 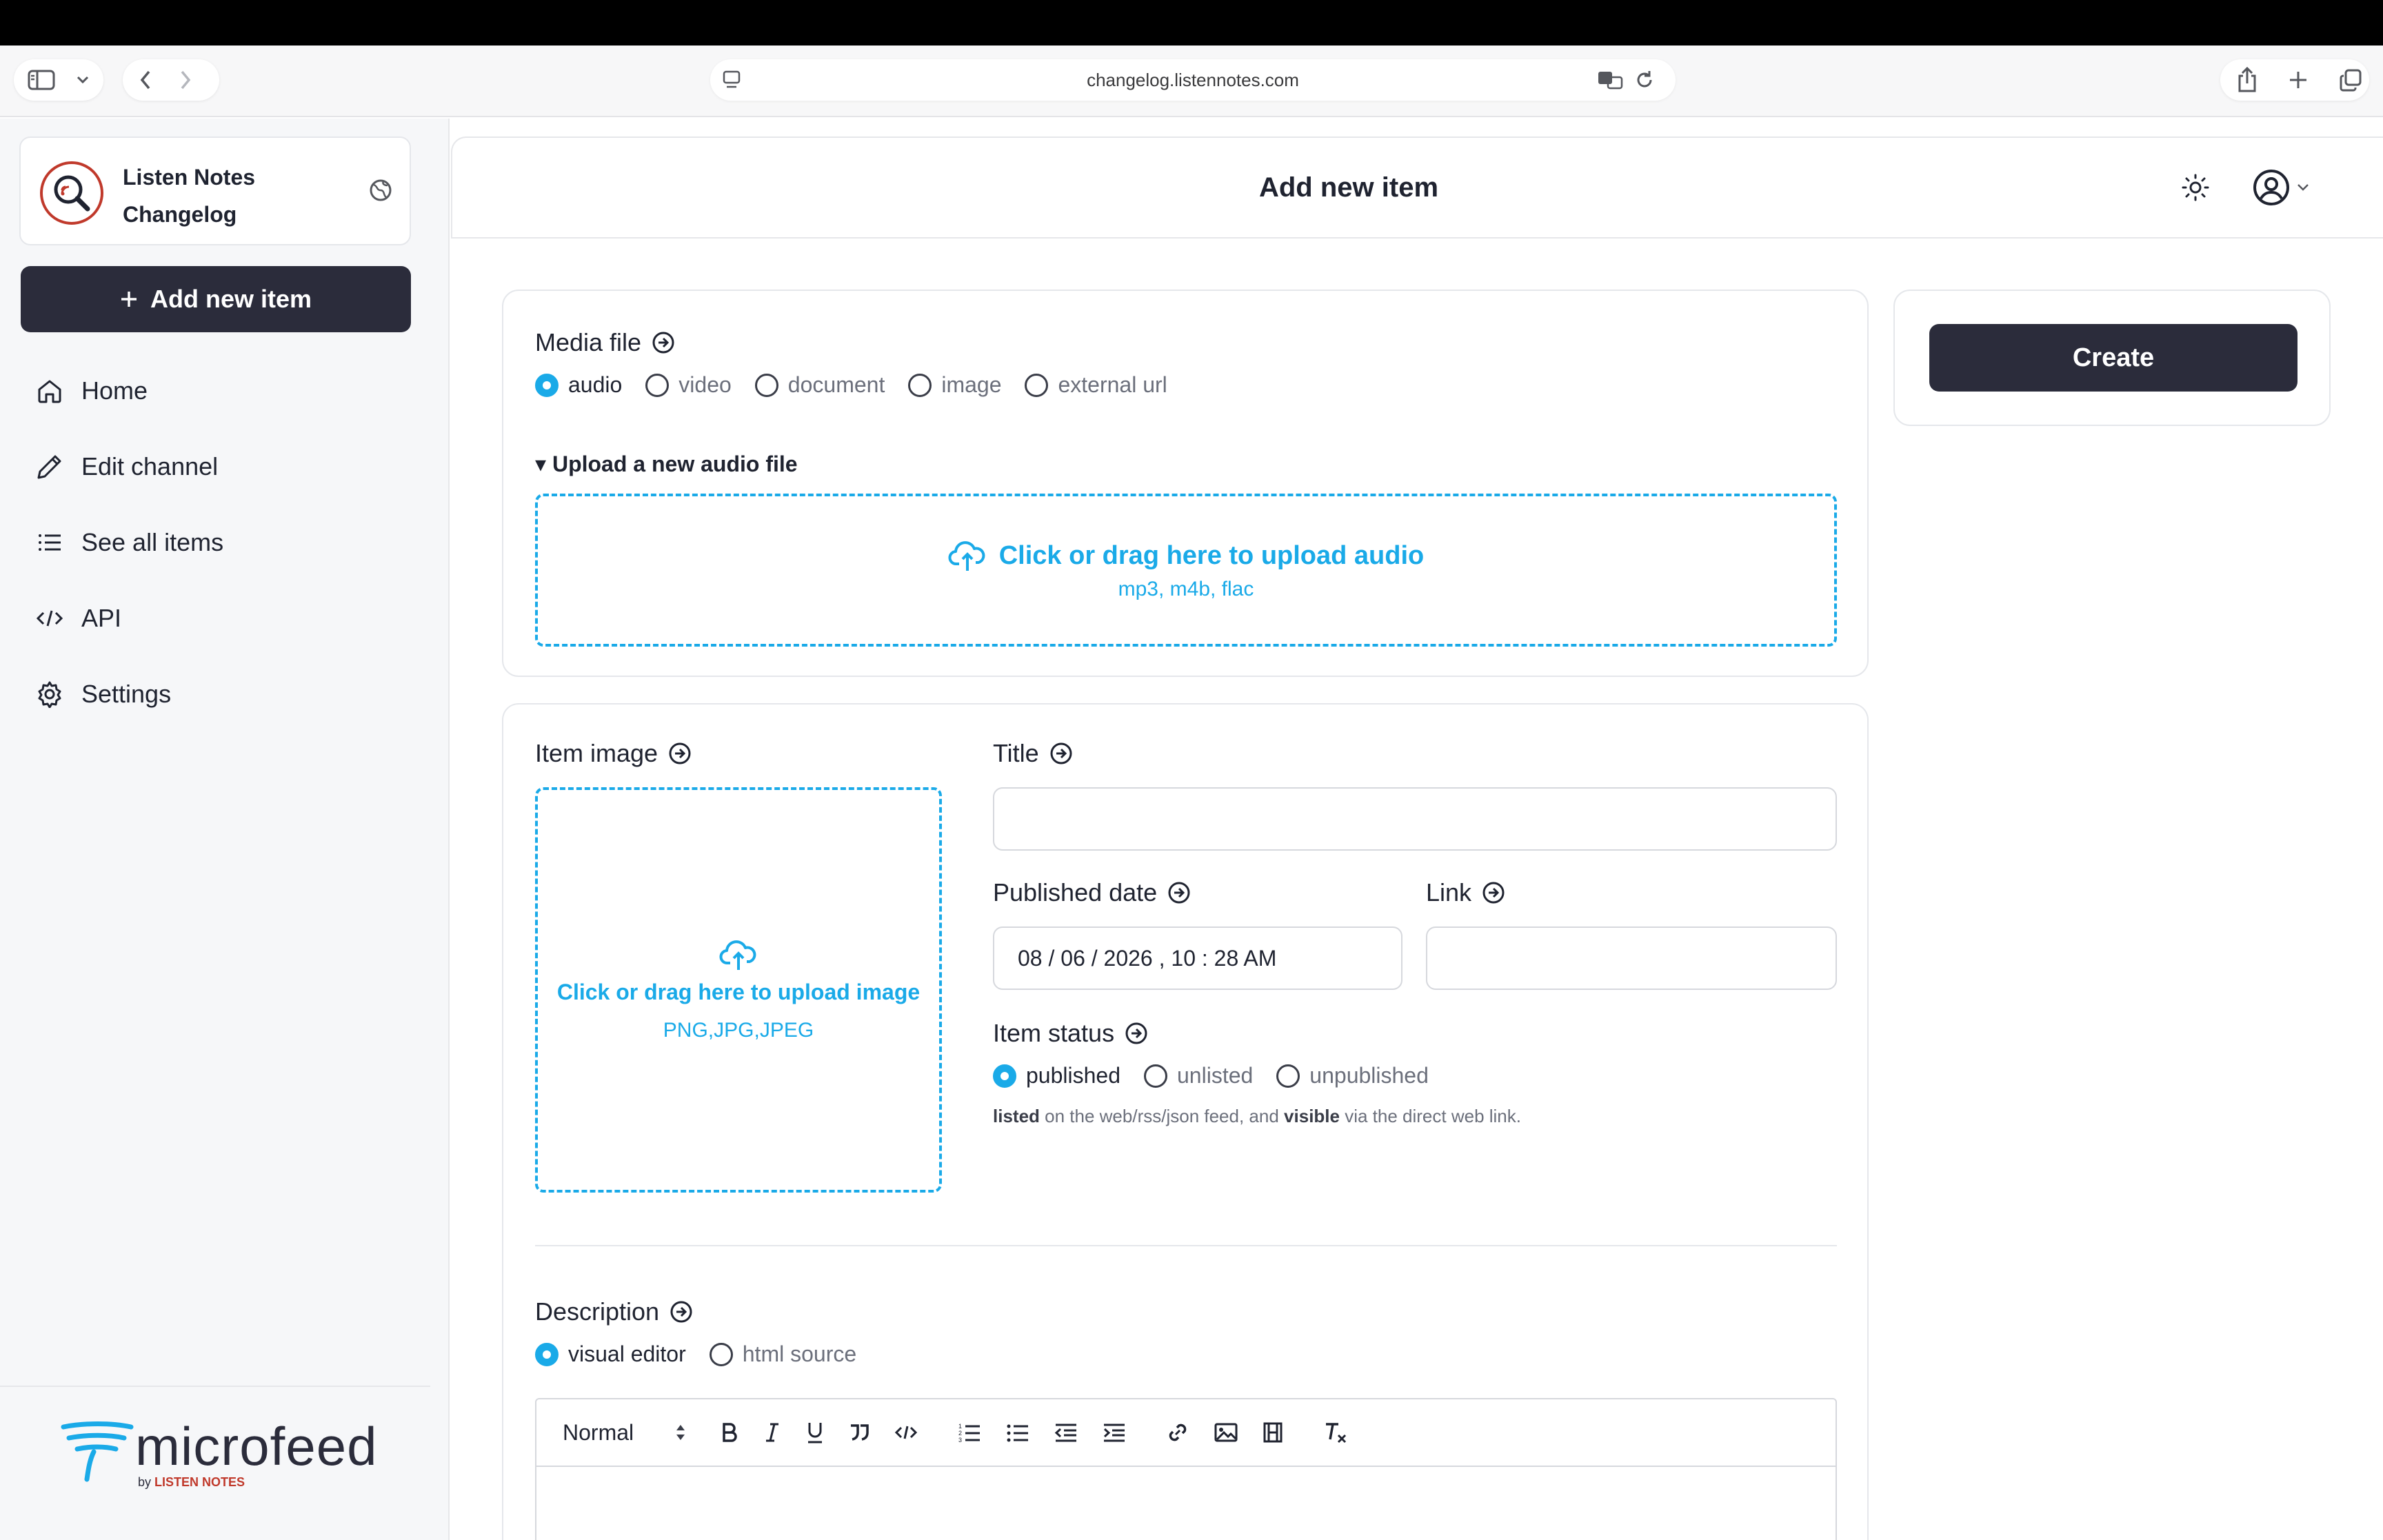 I want to click on mode-html-source-radio: html source, so click(x=783, y=1354).